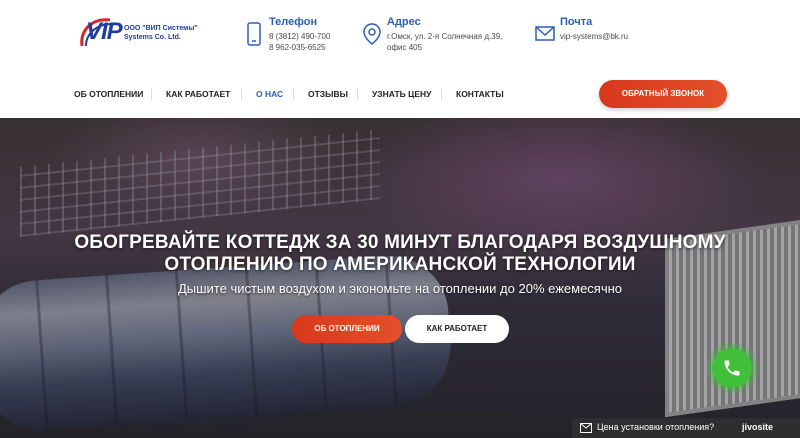 This screenshot has height=438, width=800. What do you see at coordinates (372, 34) in the screenshot?
I see `map-pin-icon` at bounding box center [372, 34].